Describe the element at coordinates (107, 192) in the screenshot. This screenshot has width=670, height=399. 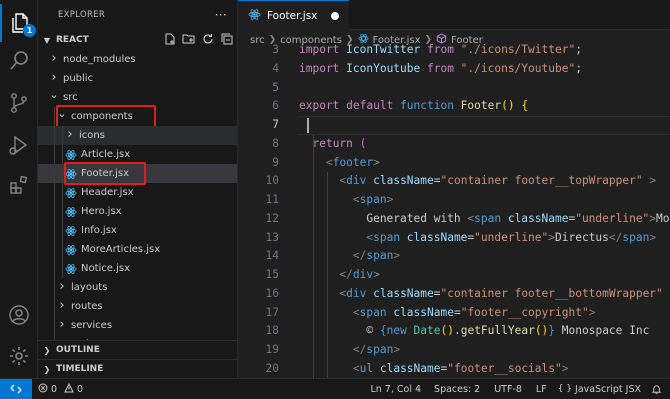
I see `tree-item-label: Header.jsx` at that location.